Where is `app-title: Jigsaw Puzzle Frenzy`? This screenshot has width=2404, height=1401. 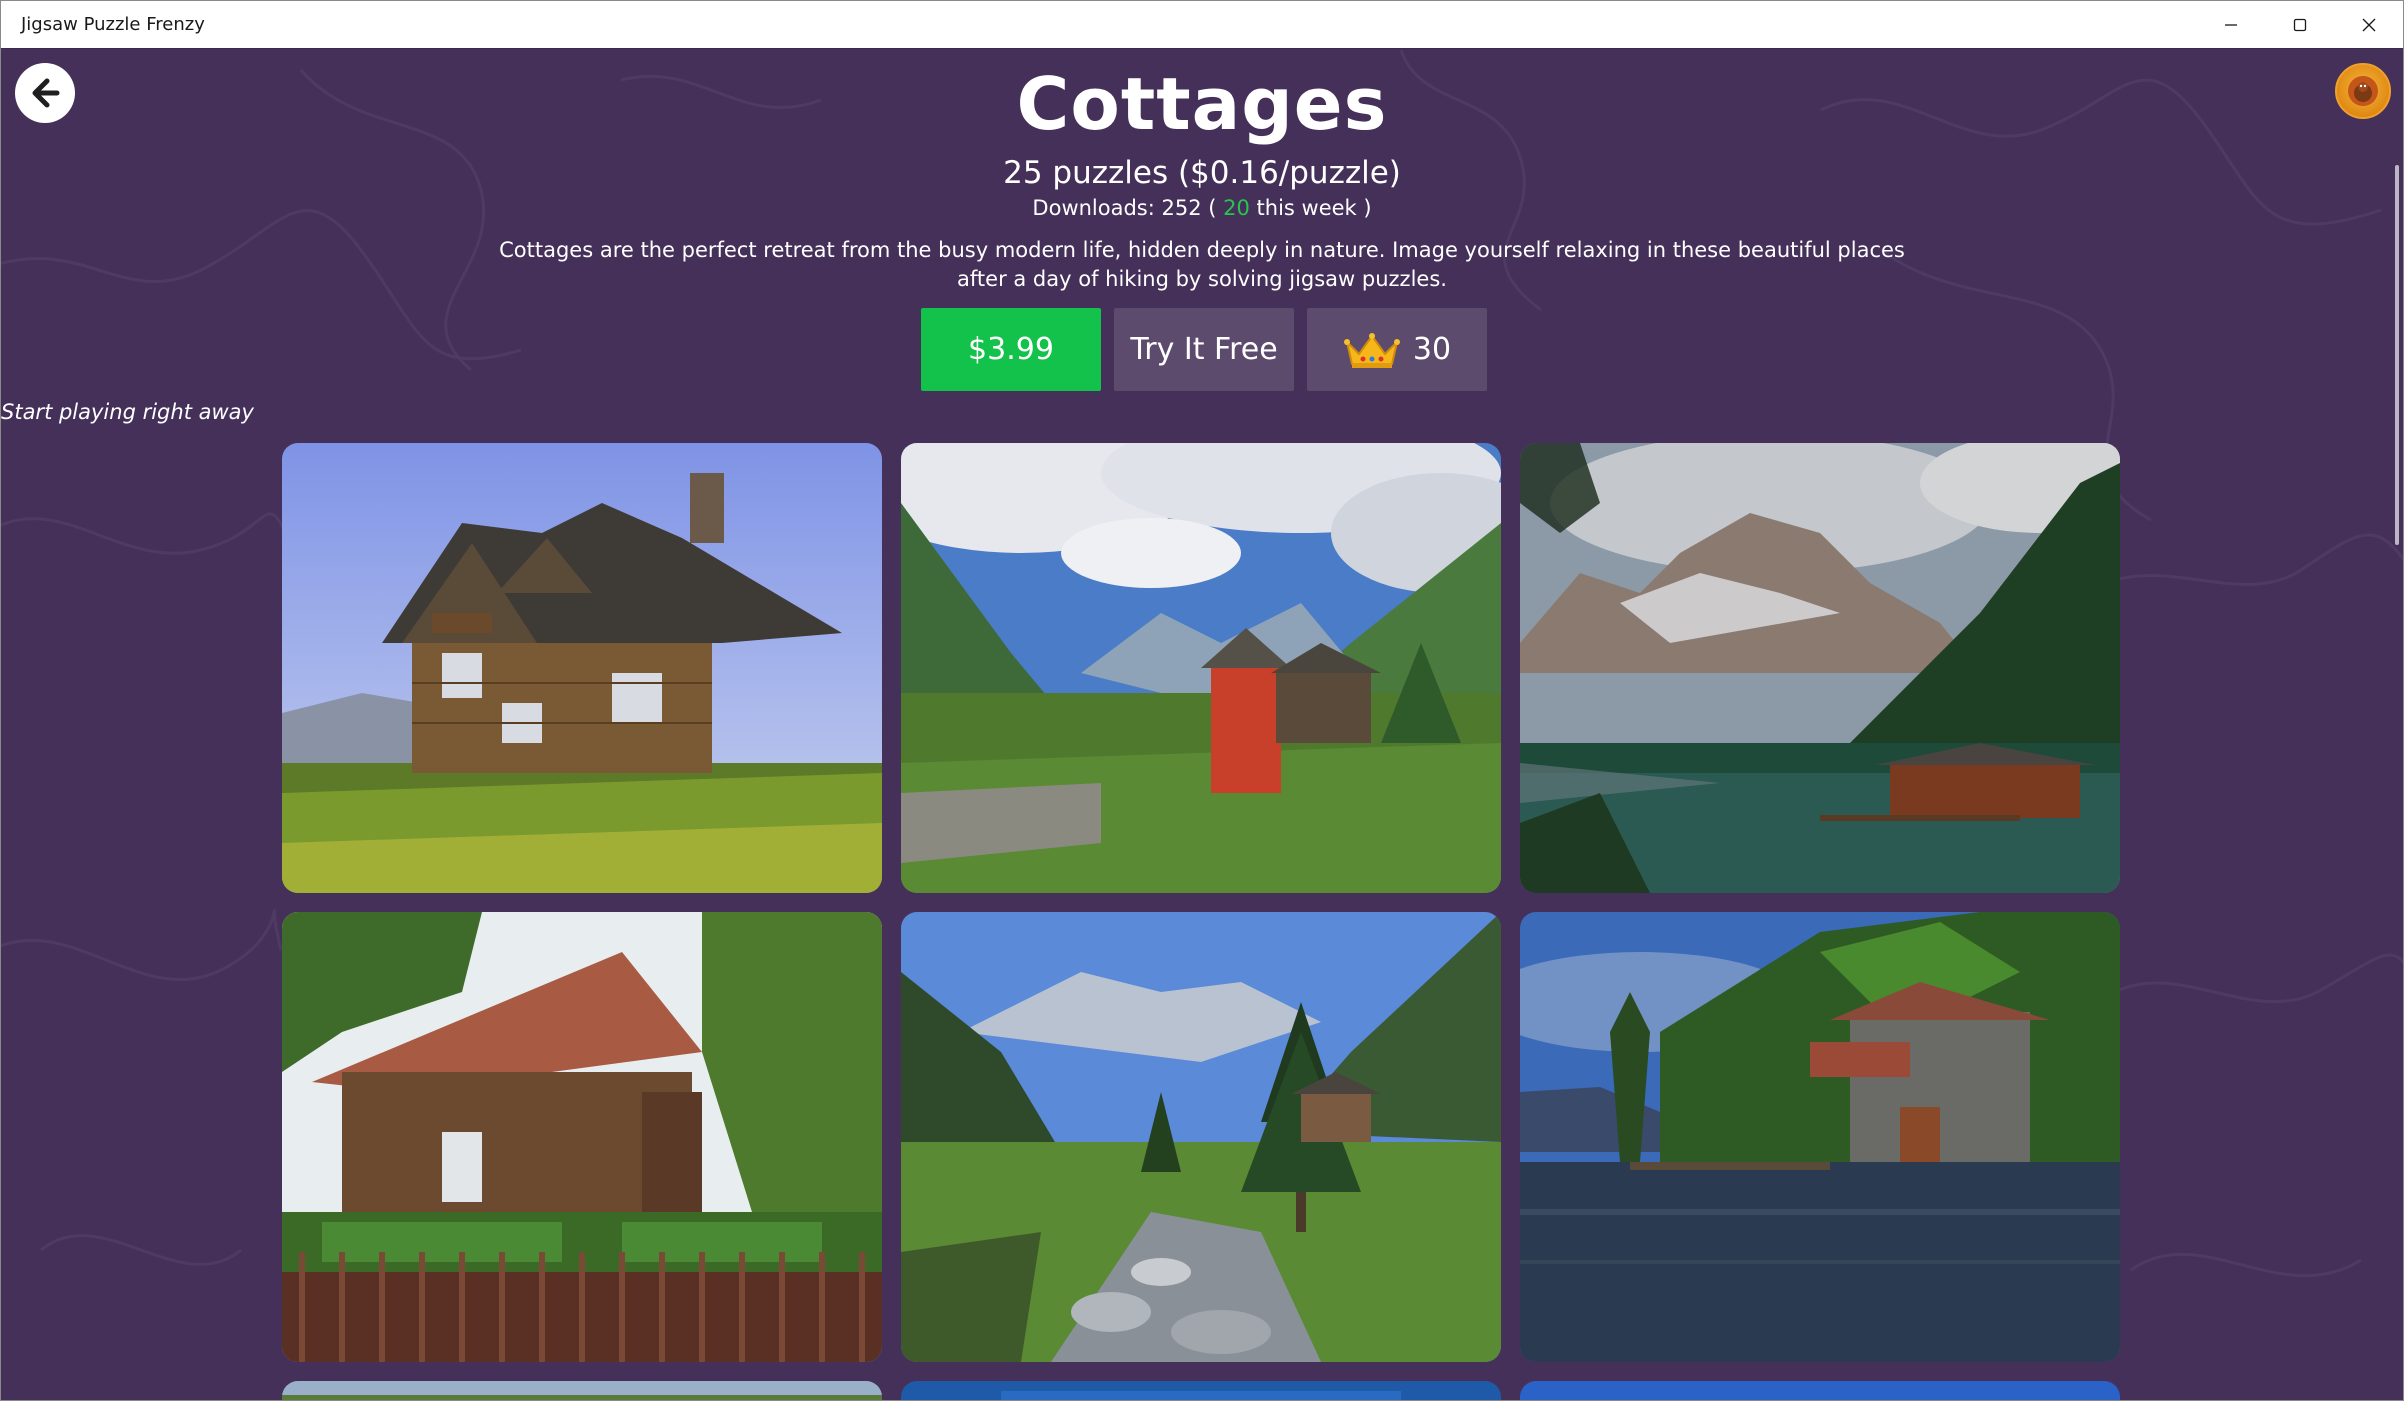 app-title: Jigsaw Puzzle Frenzy is located at coordinates (113, 24).